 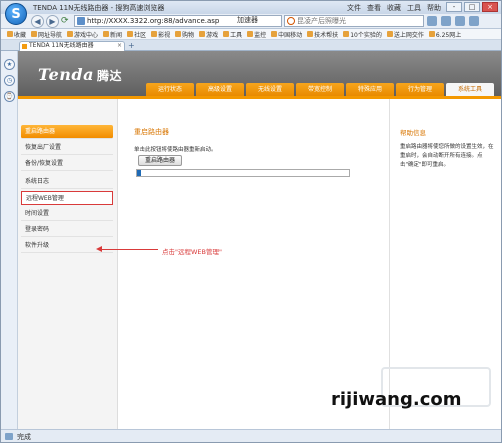 What do you see at coordinates (119, 46) in the screenshot?
I see `tab-close-icon: ×` at bounding box center [119, 46].